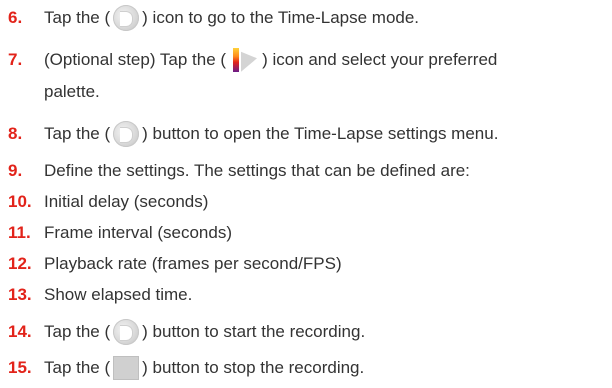  What do you see at coordinates (138, 232) in the screenshot?
I see `step-text: Frame interval (seconds)` at bounding box center [138, 232].